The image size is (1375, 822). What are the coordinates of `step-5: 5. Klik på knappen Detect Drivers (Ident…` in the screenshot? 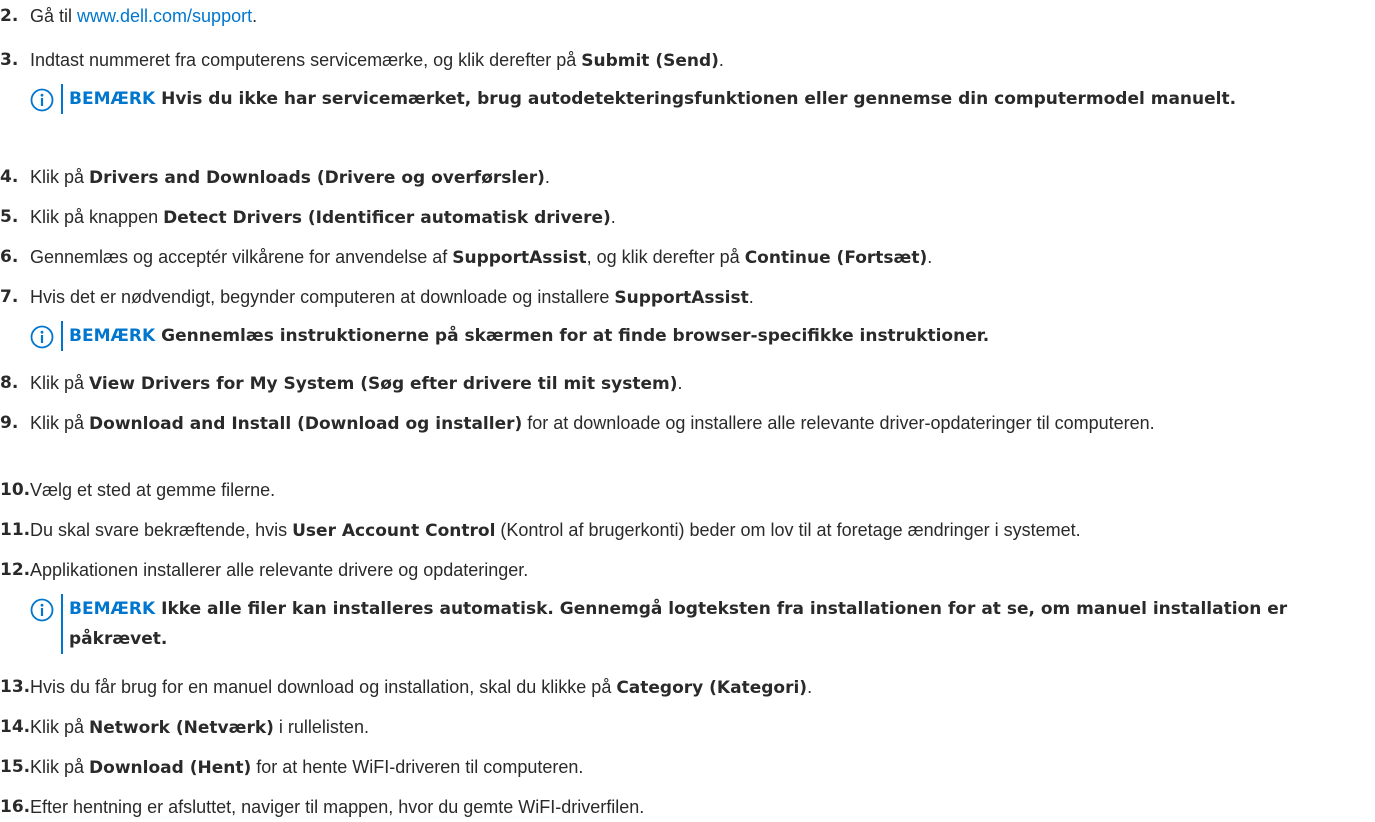 It's located at (680, 217).